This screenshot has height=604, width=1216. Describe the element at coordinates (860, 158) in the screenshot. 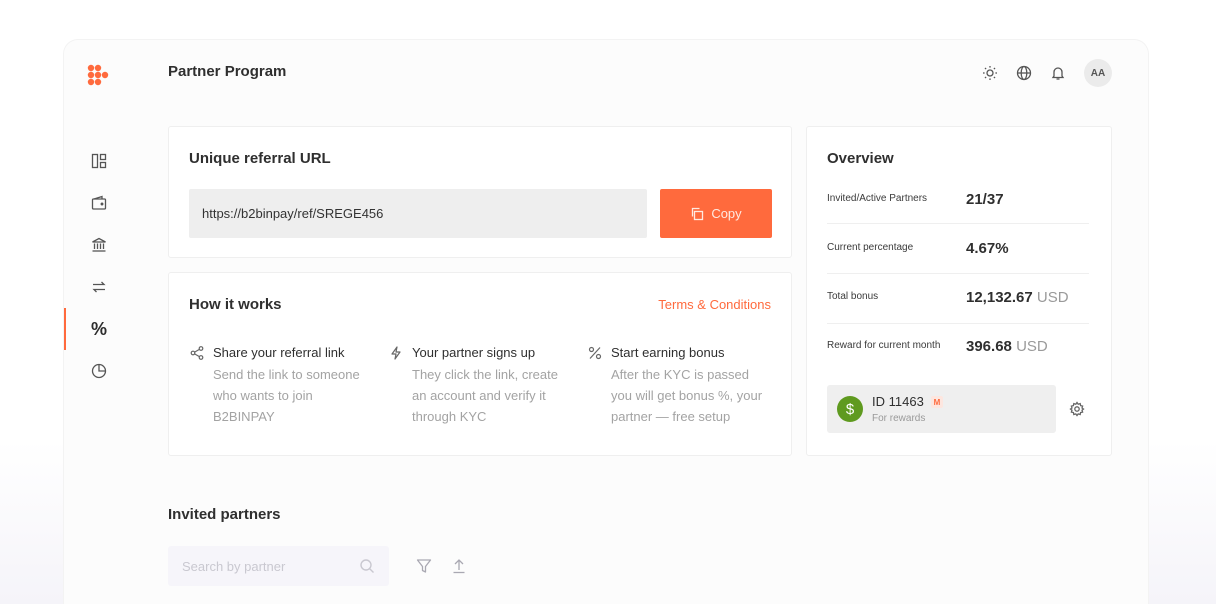

I see `overview-title: Overview` at that location.